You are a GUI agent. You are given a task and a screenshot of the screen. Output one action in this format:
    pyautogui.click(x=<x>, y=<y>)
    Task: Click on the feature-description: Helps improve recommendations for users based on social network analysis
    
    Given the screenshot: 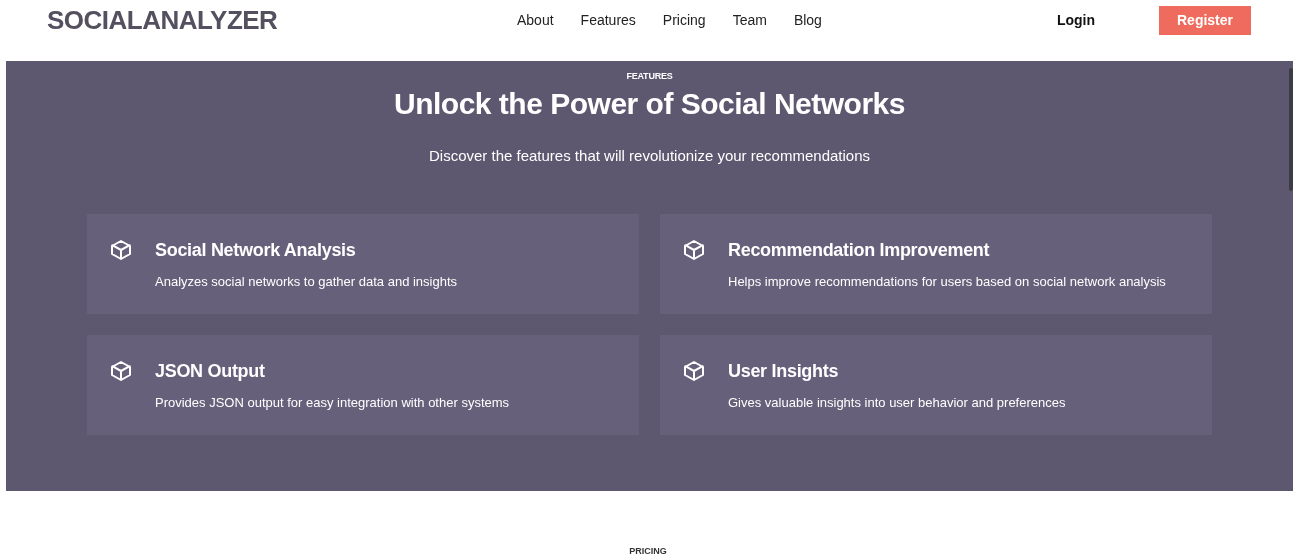 What is the action you would take?
    pyautogui.click(x=947, y=281)
    